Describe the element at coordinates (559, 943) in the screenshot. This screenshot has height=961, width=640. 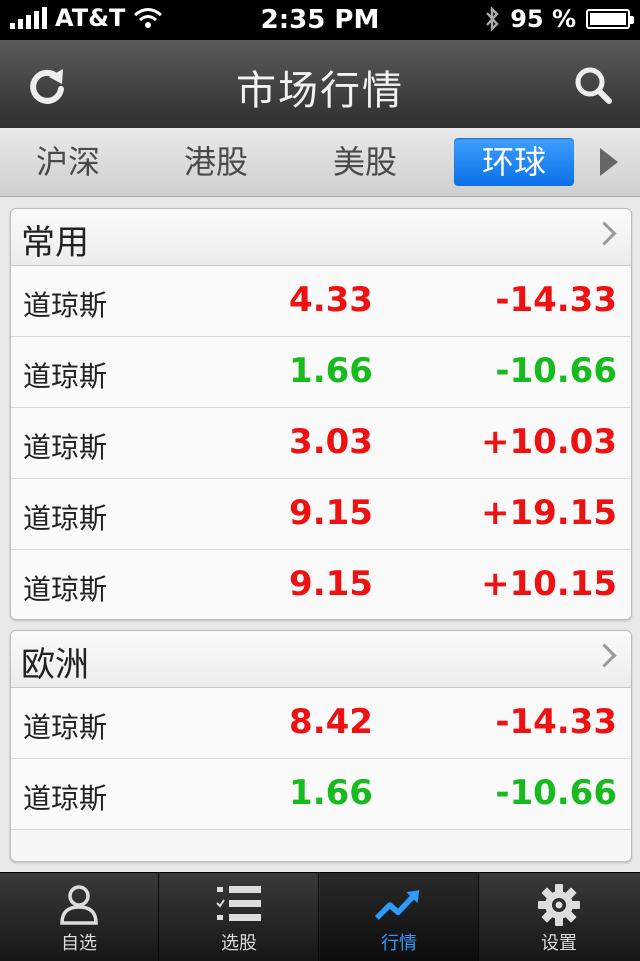
I see `tab-label: 设置` at that location.